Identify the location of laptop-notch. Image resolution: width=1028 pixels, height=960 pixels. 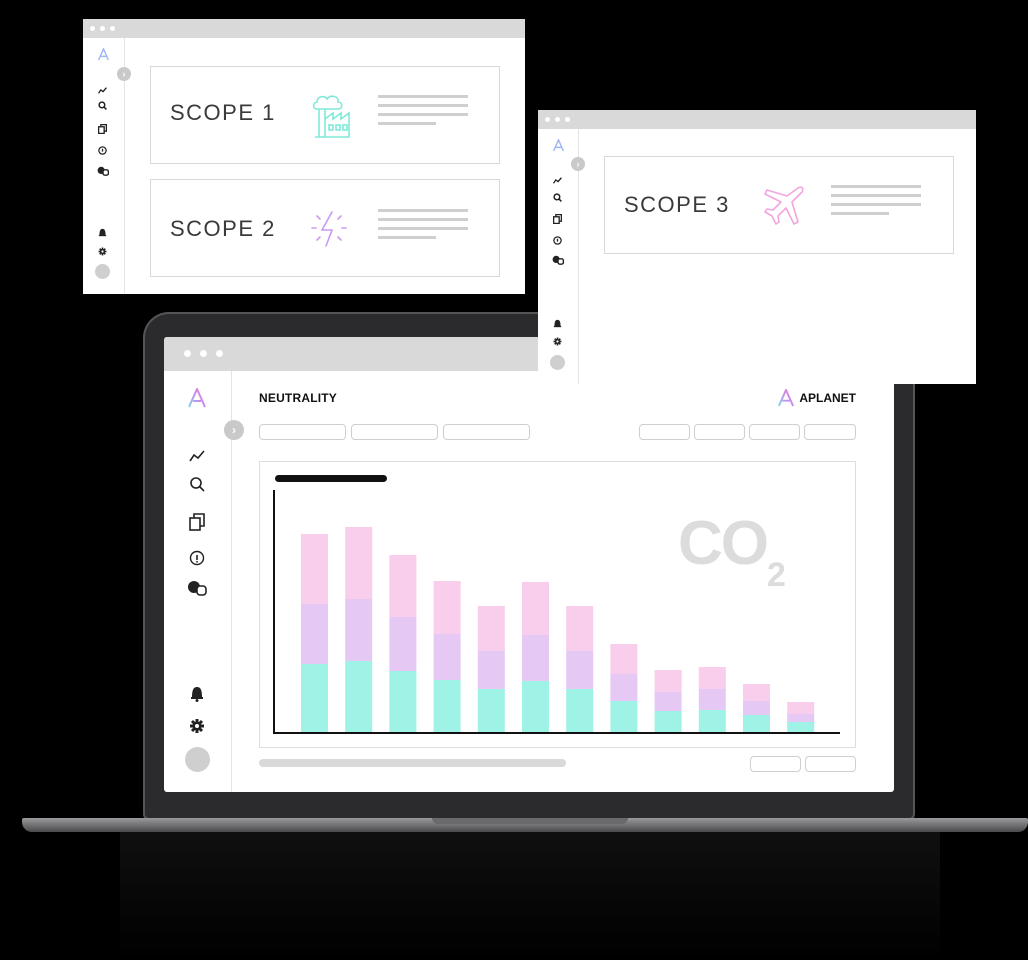
(530, 821).